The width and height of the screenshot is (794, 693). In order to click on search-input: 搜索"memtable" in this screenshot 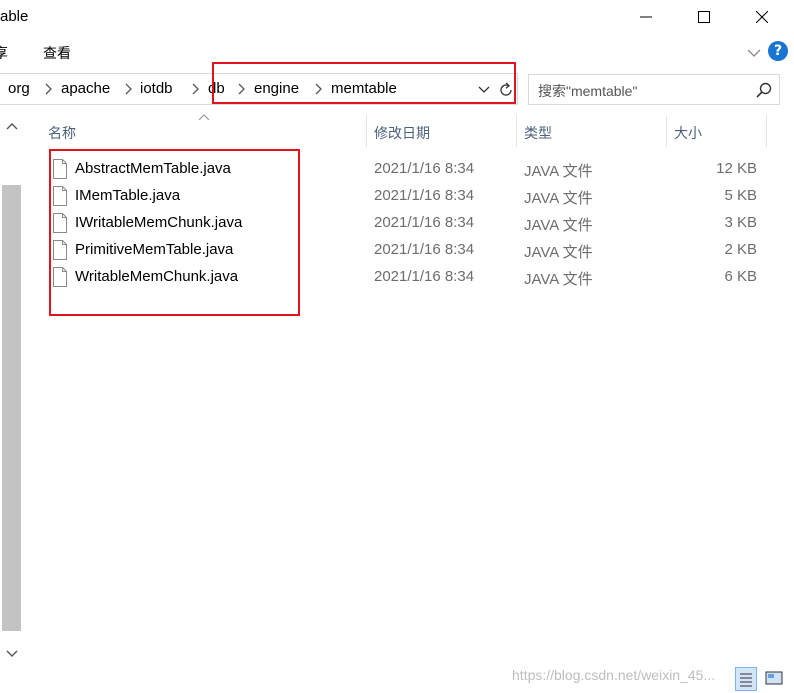, I will do `click(654, 89)`.